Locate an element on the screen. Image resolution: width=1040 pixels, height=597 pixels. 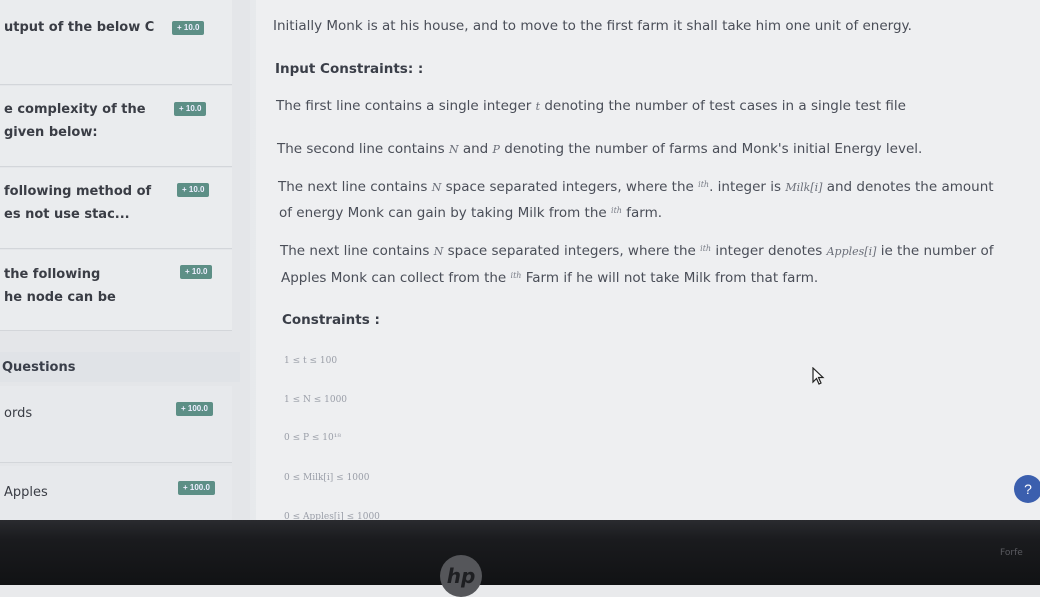
sidebar-question-item: utput of the below C + 10.0 is located at coordinates (116, 42).